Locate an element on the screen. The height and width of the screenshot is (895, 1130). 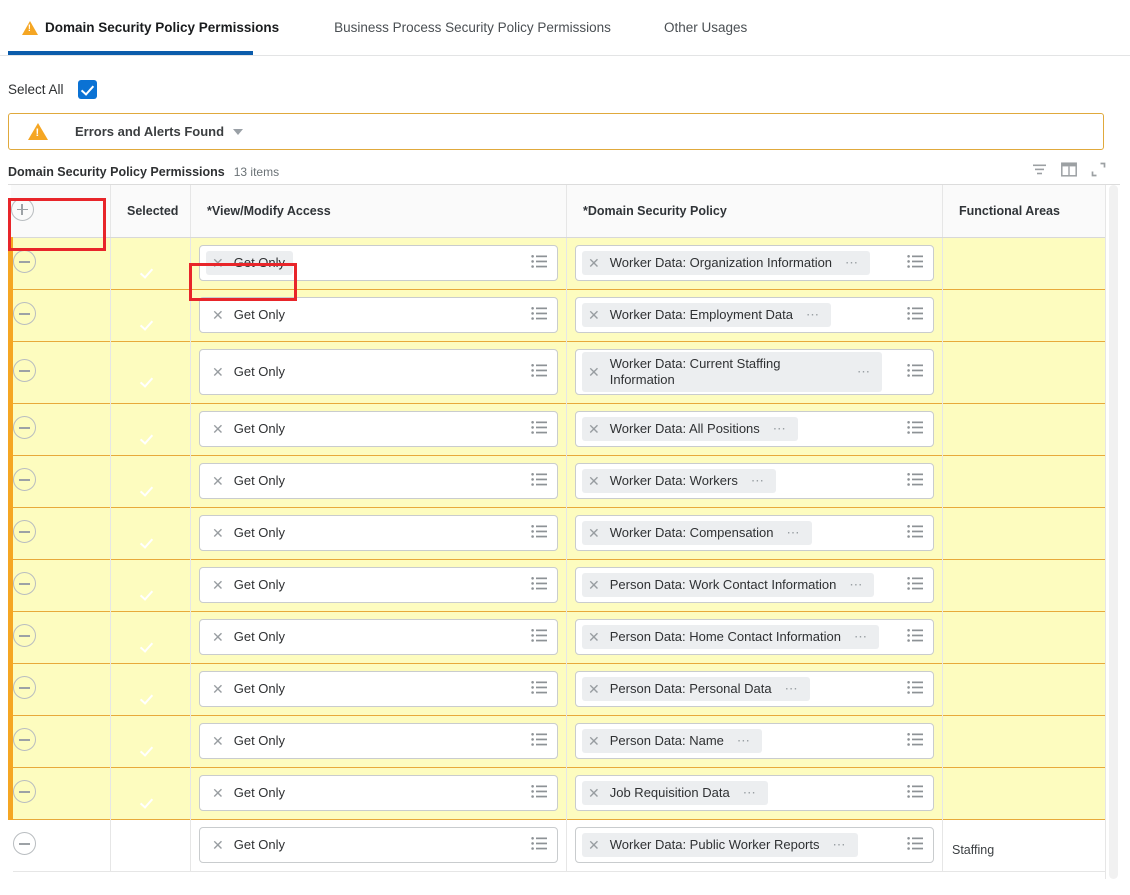
domain-security-policy-input: ✕ Worker Data: Organization Information ⋯ is located at coordinates (754, 263).